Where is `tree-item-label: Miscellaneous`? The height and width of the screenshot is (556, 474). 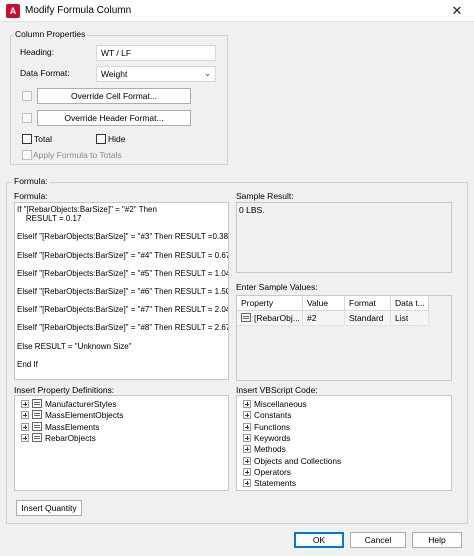
tree-item-label: Miscellaneous is located at coordinates (280, 404).